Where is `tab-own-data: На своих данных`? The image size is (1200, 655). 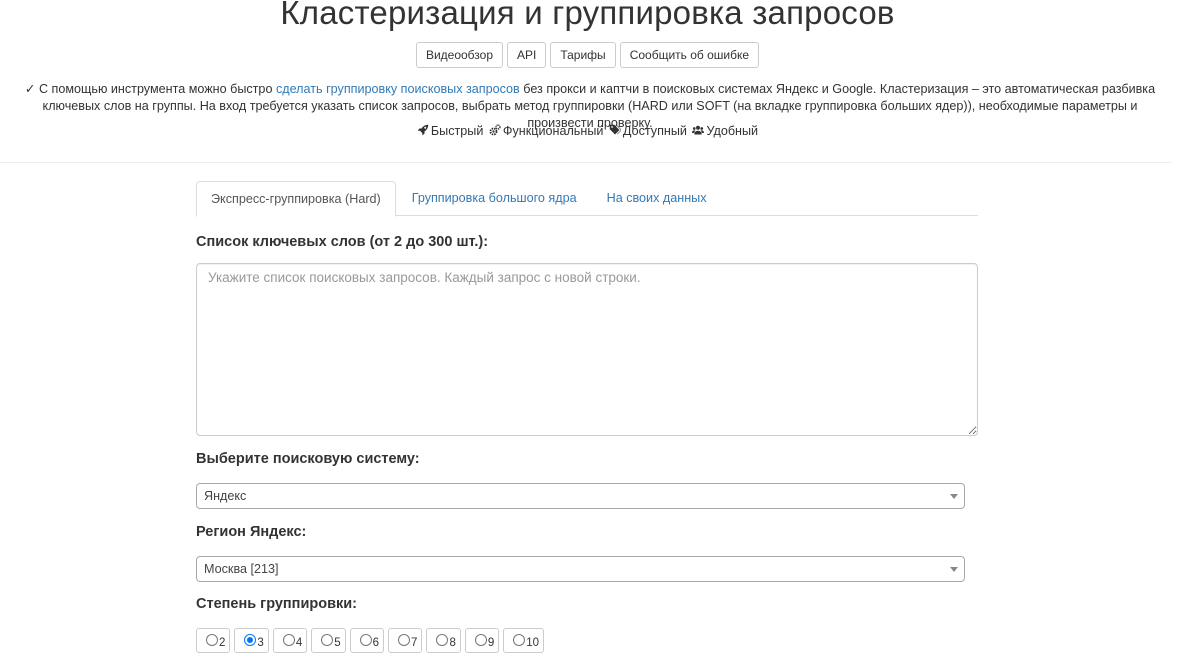
tab-own-data: На своих данных is located at coordinates (657, 198).